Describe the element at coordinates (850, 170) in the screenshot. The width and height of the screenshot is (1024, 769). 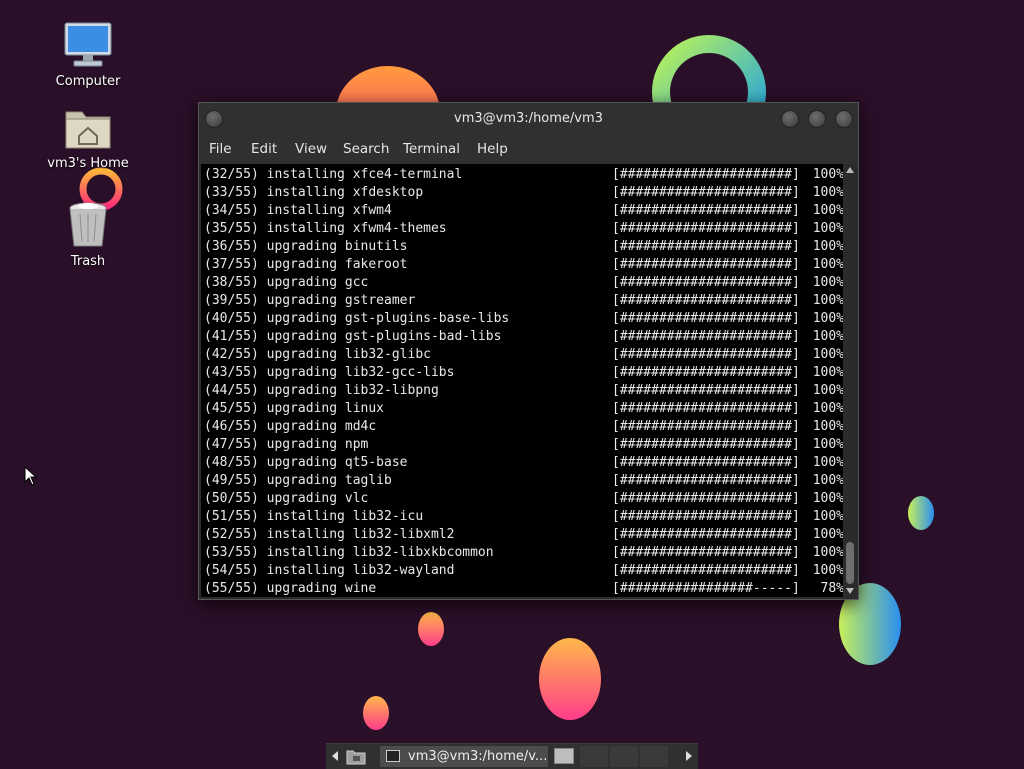
I see `scroll-up-arrow-icon` at that location.